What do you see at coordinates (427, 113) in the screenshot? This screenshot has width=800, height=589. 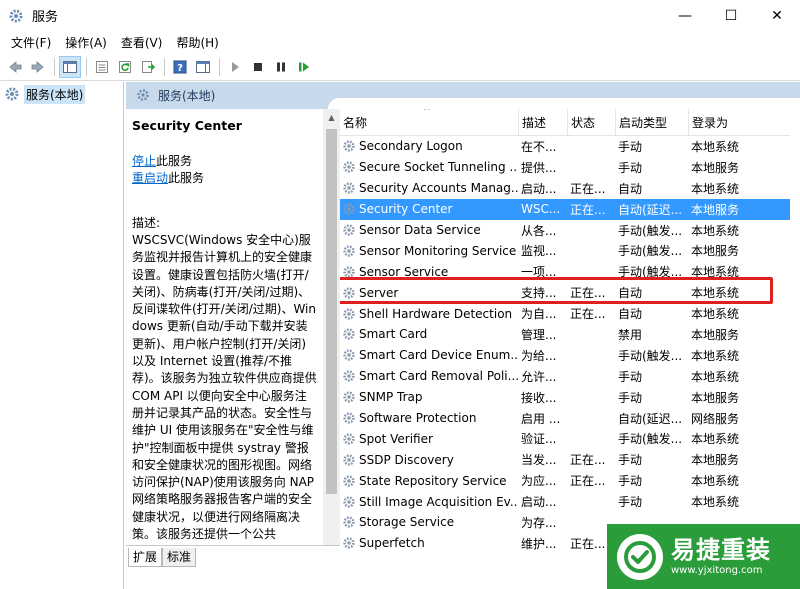 I see `sort-ascending-icon: ^` at bounding box center [427, 113].